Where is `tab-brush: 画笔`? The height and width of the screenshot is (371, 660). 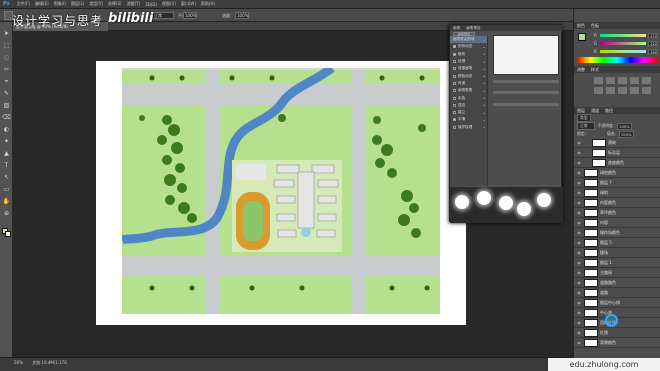
tab-brush: 画笔 is located at coordinates (456, 28).